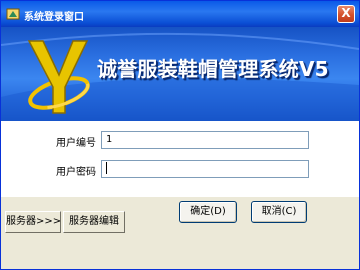 This screenshot has width=360, height=270. Describe the element at coordinates (180, 14) in the screenshot. I see `title-bar: 系统登录窗口 X` at that location.